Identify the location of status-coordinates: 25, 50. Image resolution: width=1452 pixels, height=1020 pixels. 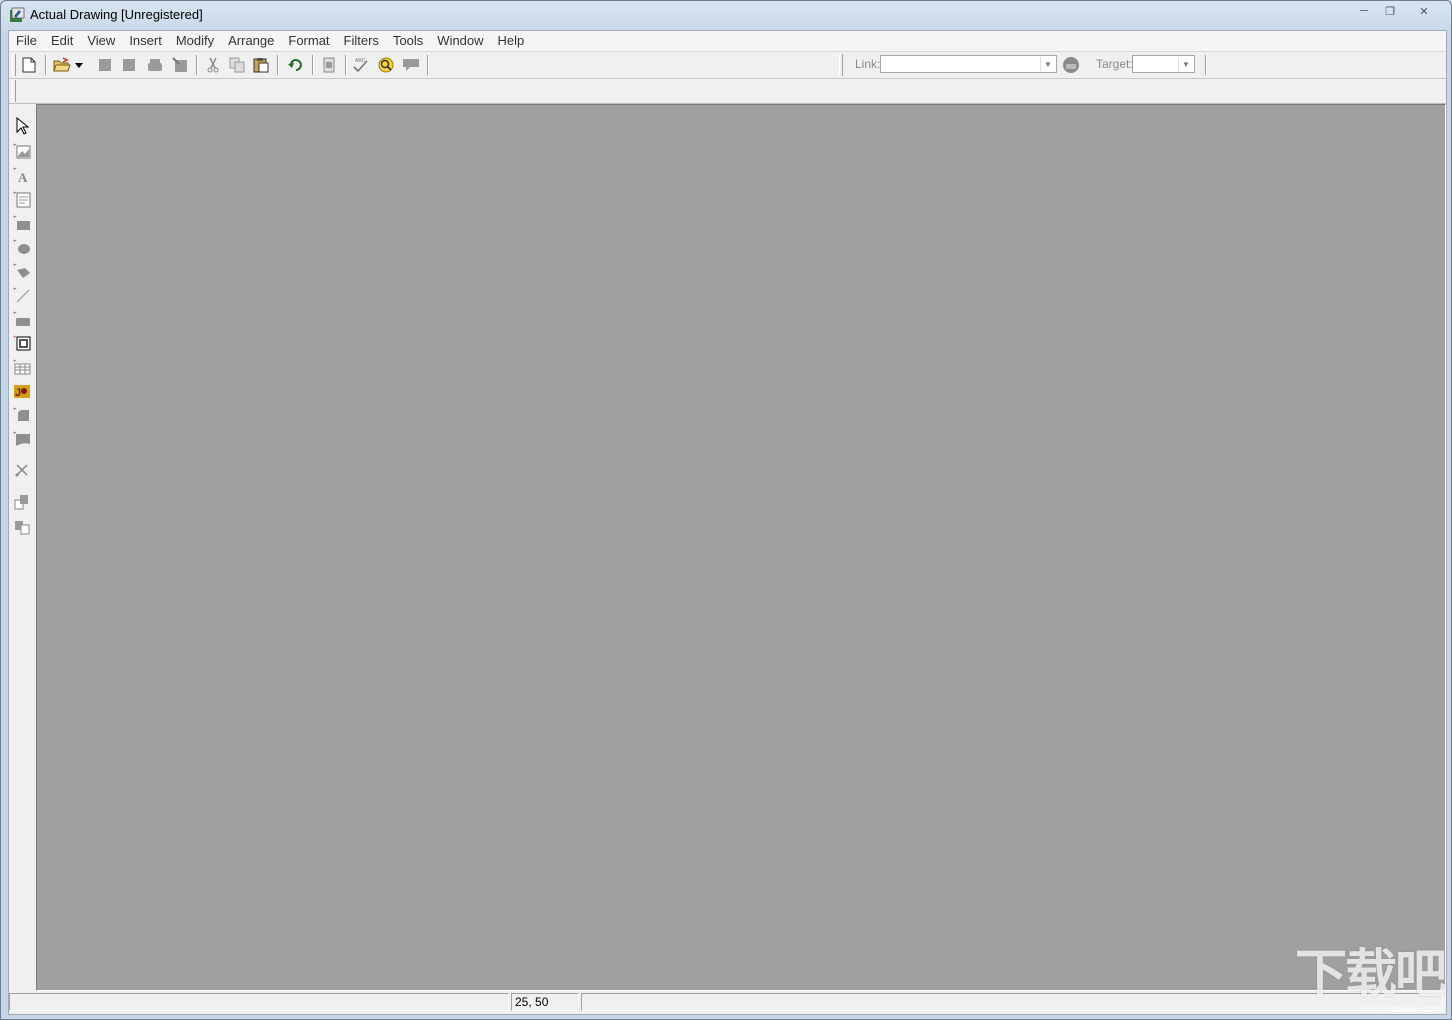
(545, 1002).